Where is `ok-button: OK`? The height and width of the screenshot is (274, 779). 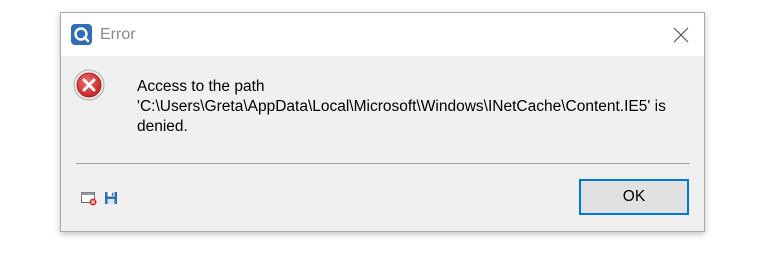
ok-button: OK is located at coordinates (634, 197).